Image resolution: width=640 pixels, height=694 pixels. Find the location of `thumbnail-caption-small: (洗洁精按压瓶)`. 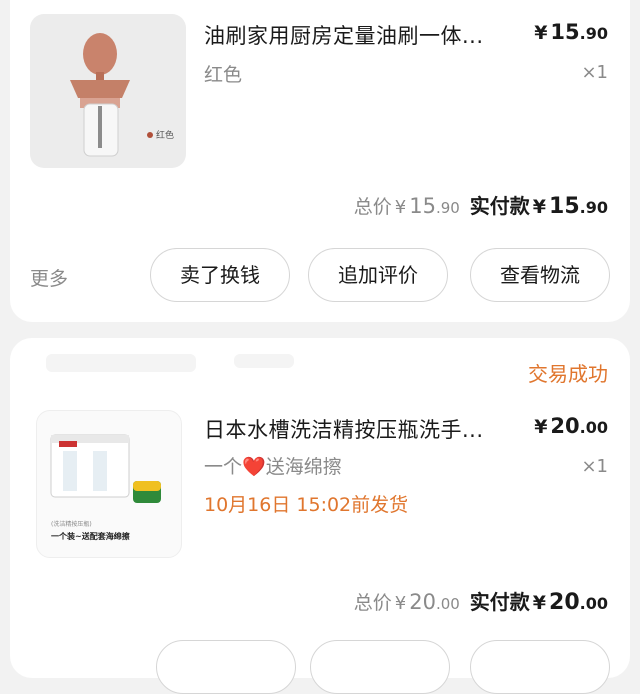

thumbnail-caption-small: (洗洁精按压瓶) is located at coordinates (71, 524).